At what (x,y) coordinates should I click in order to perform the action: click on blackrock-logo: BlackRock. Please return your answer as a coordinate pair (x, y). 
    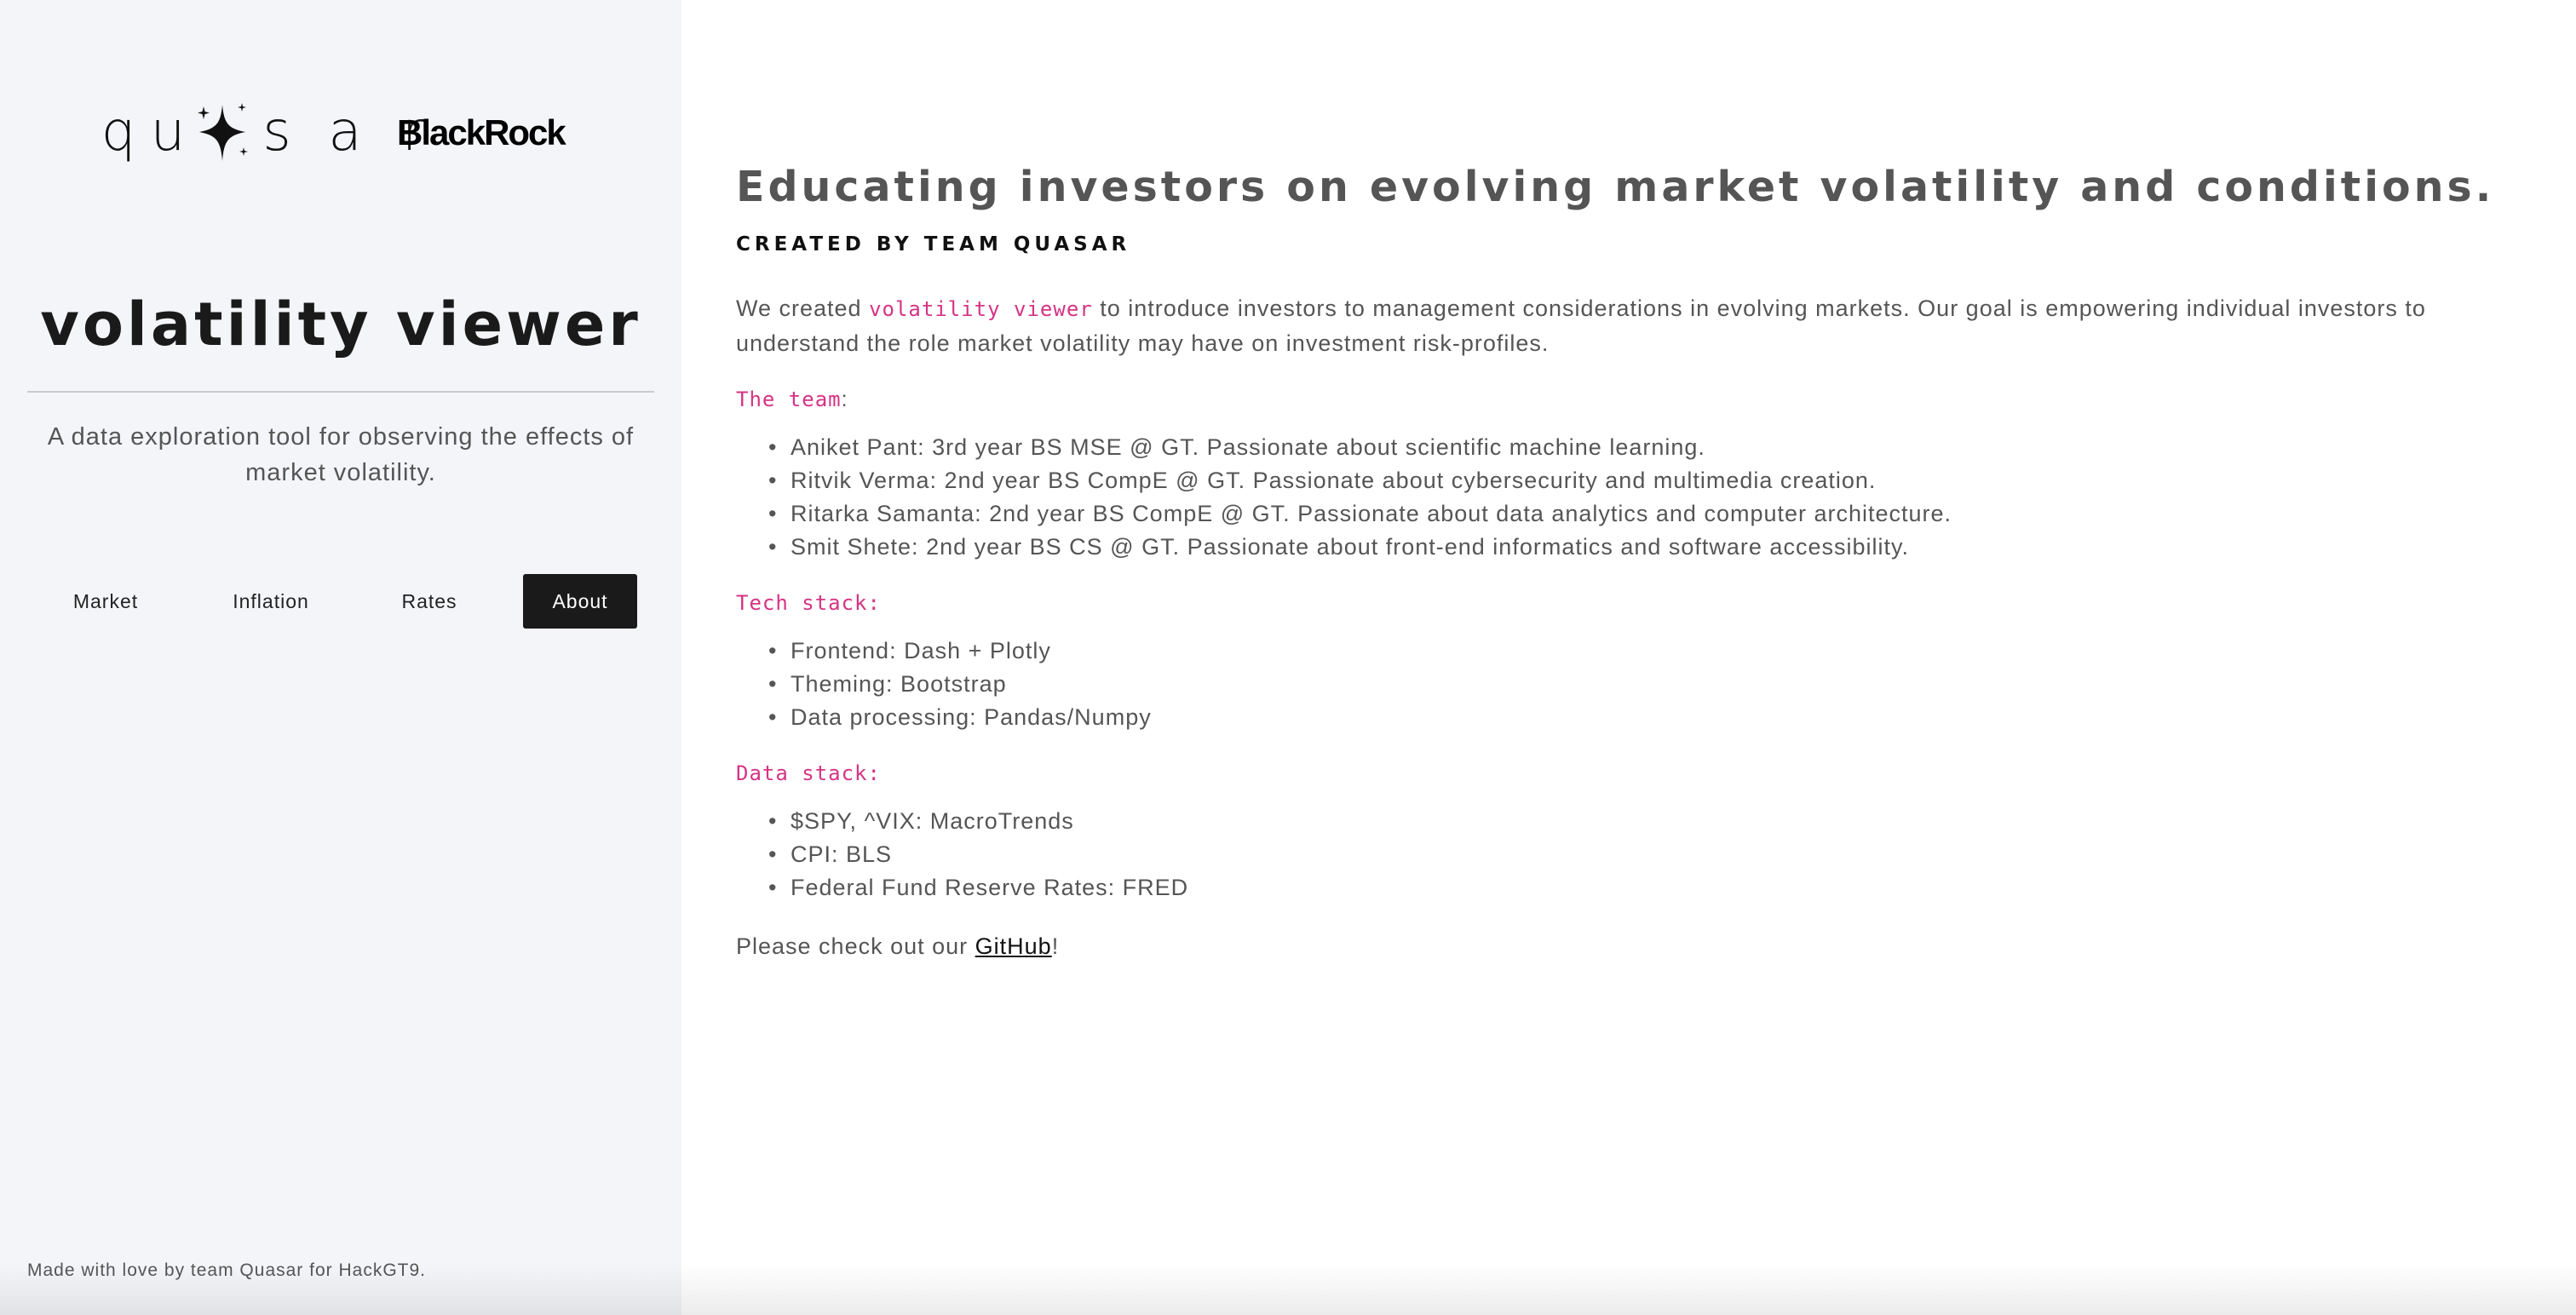
    Looking at the image, I should click on (481, 132).